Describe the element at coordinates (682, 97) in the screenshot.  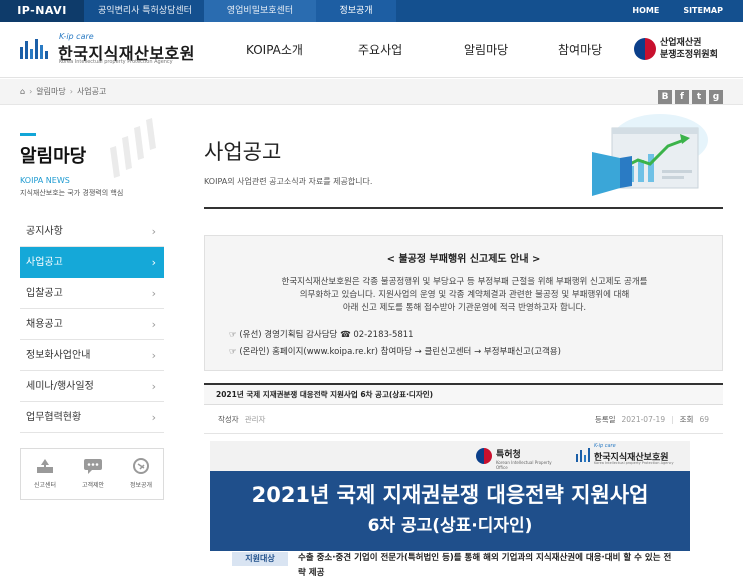
I see `facebook-share-icon: f` at that location.